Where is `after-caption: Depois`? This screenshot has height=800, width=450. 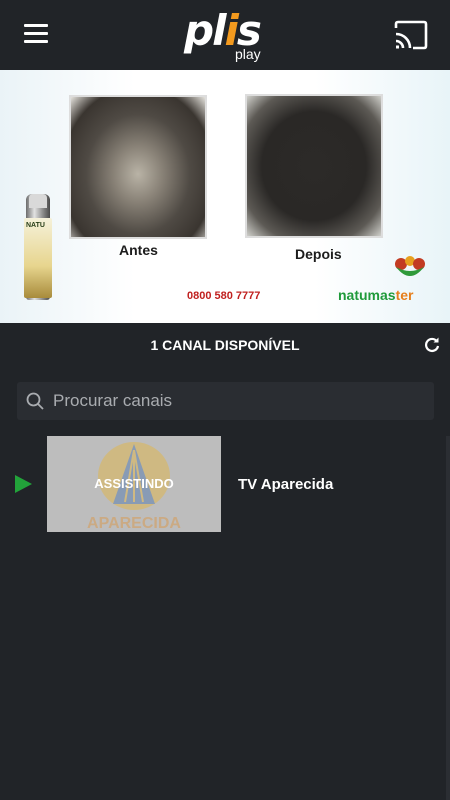 after-caption: Depois is located at coordinates (318, 254).